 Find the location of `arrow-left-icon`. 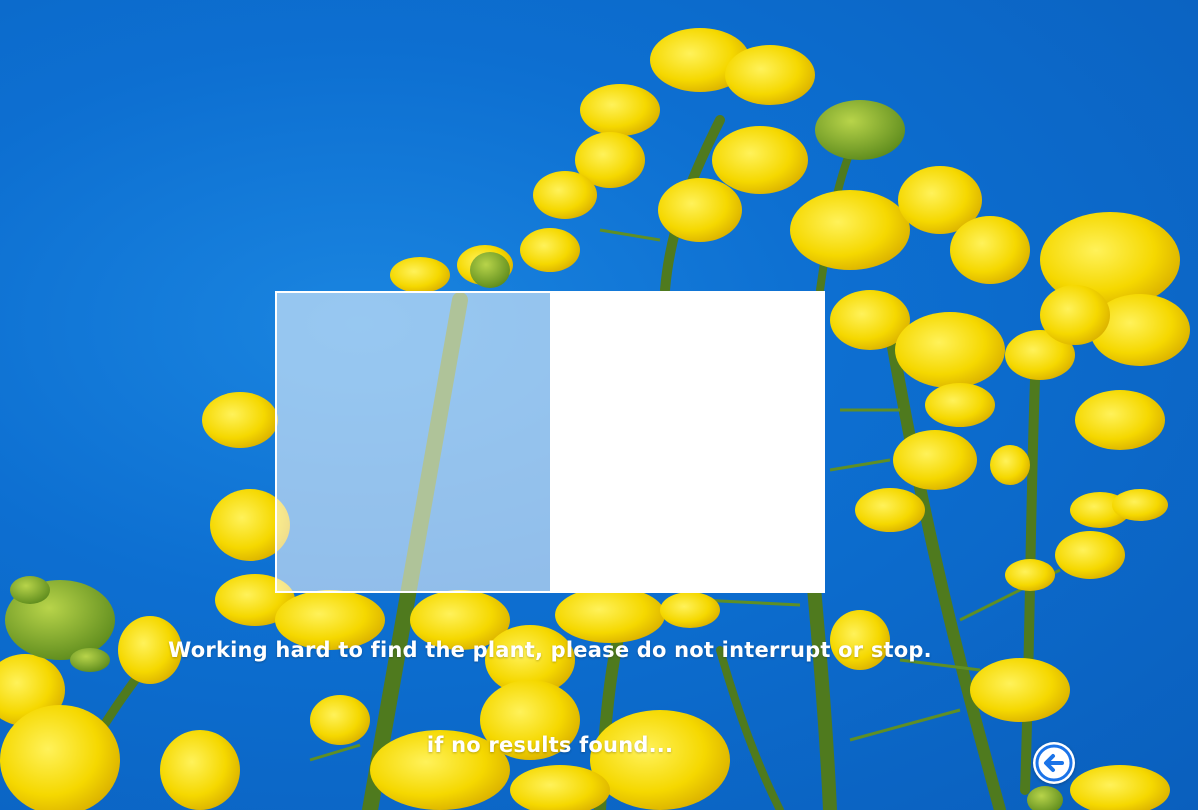

arrow-left-icon is located at coordinates (1054, 763).